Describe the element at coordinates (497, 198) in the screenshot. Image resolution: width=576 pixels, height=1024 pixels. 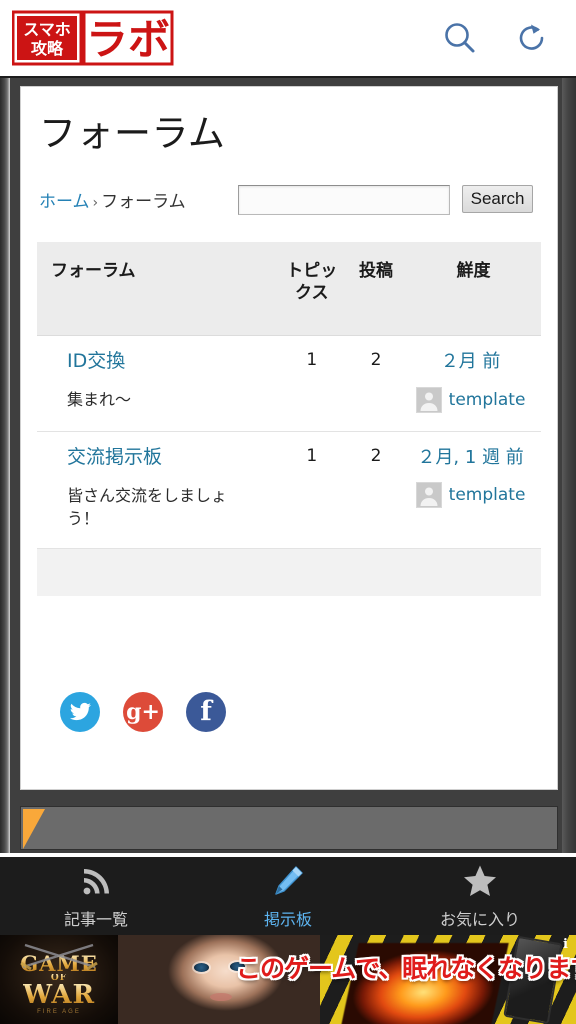
I see `search-submit-button: Search` at that location.